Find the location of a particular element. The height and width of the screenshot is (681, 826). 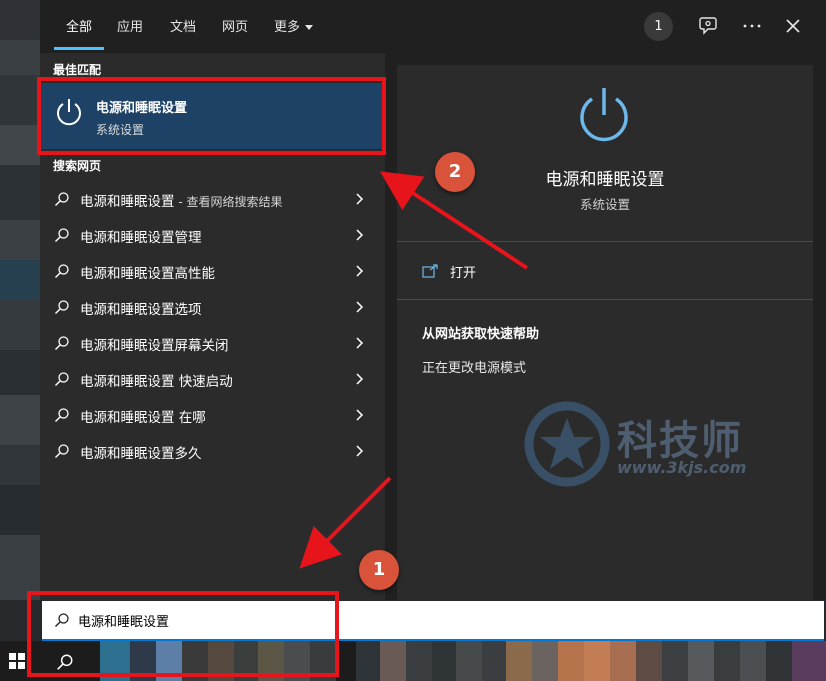

power-icon is located at coordinates (604, 115).